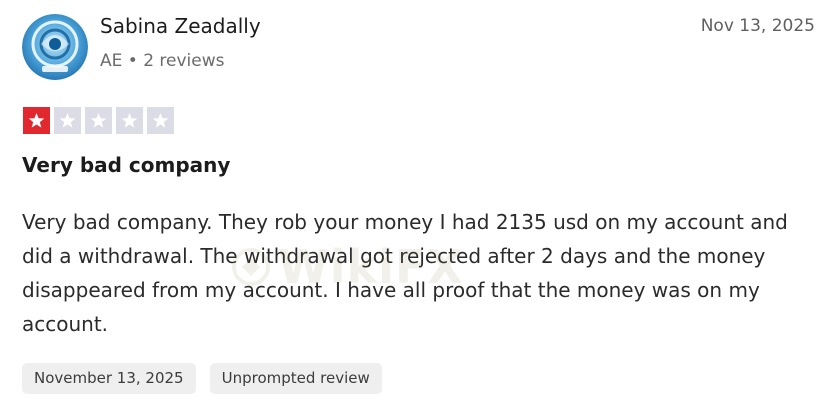  Describe the element at coordinates (109, 378) in the screenshot. I see `date-tag: November 13, 2025` at that location.